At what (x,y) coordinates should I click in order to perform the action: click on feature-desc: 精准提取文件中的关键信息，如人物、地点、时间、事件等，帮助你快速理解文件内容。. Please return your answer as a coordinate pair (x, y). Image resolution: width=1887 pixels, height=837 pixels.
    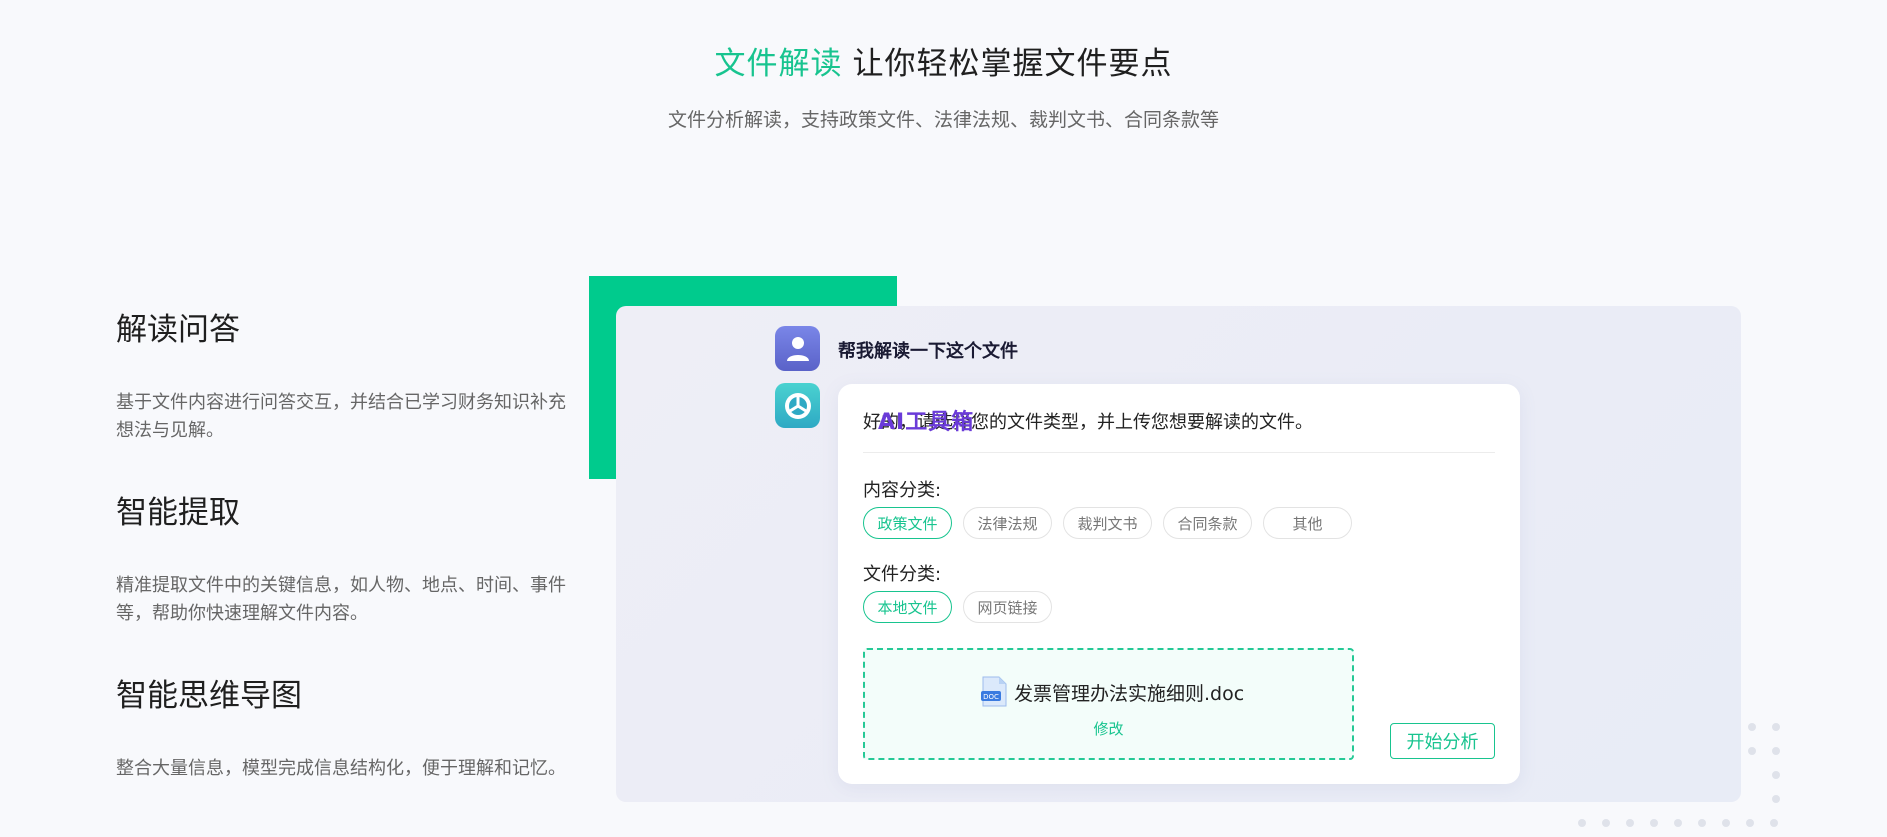
    Looking at the image, I should click on (341, 599).